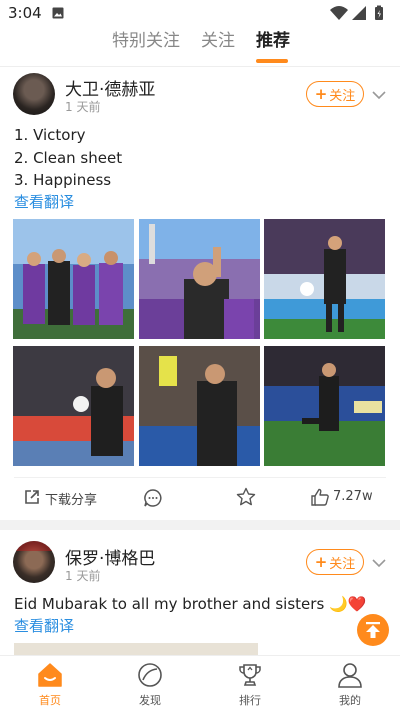 The width and height of the screenshot is (400, 711). What do you see at coordinates (218, 38) in the screenshot?
I see `tab-follow: 关注` at bounding box center [218, 38].